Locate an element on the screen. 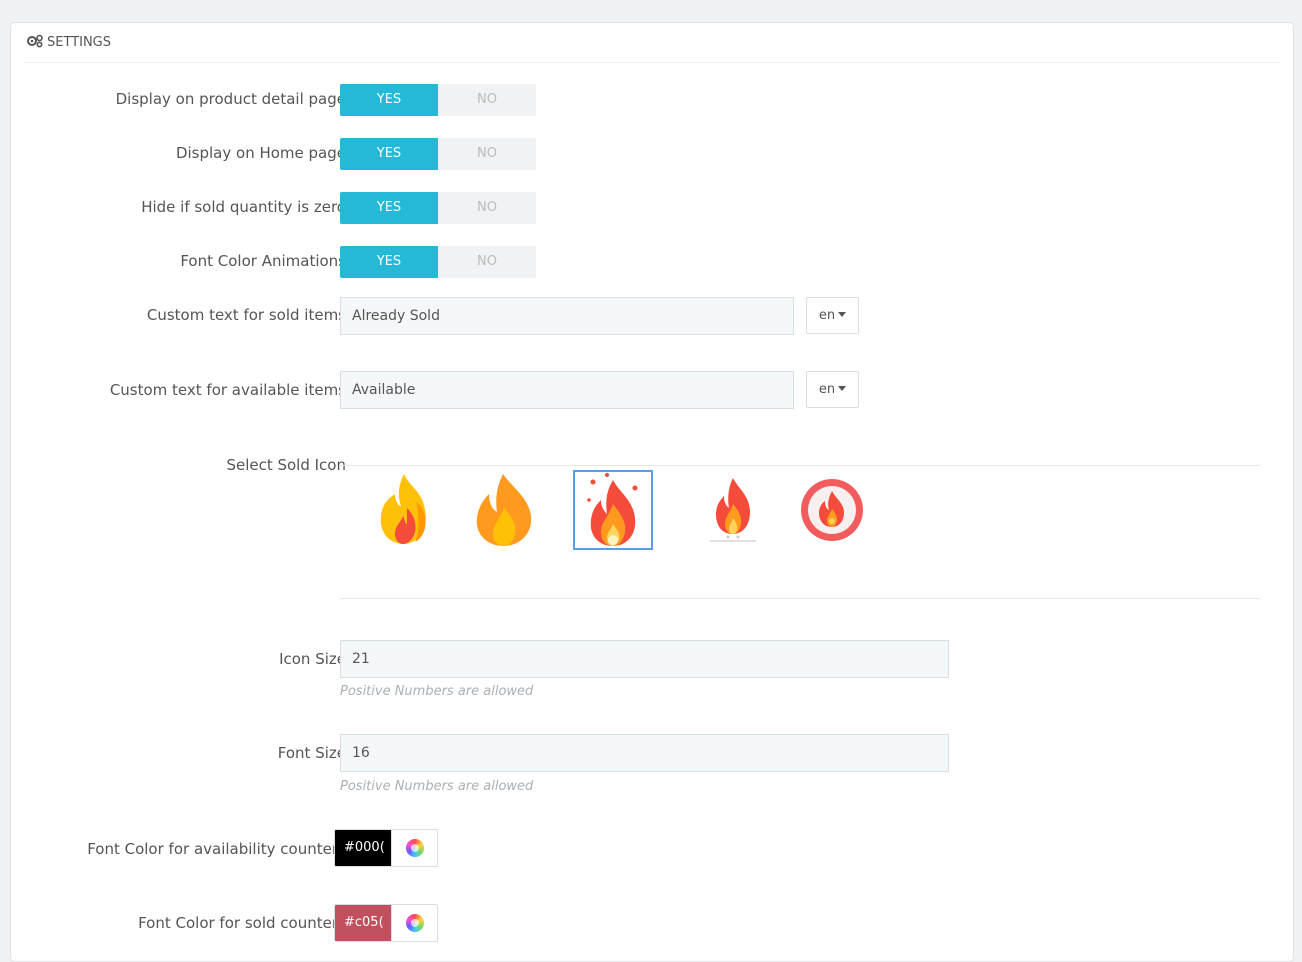 This screenshot has width=1302, height=962. toggle-home-page: YES NO is located at coordinates (438, 154).